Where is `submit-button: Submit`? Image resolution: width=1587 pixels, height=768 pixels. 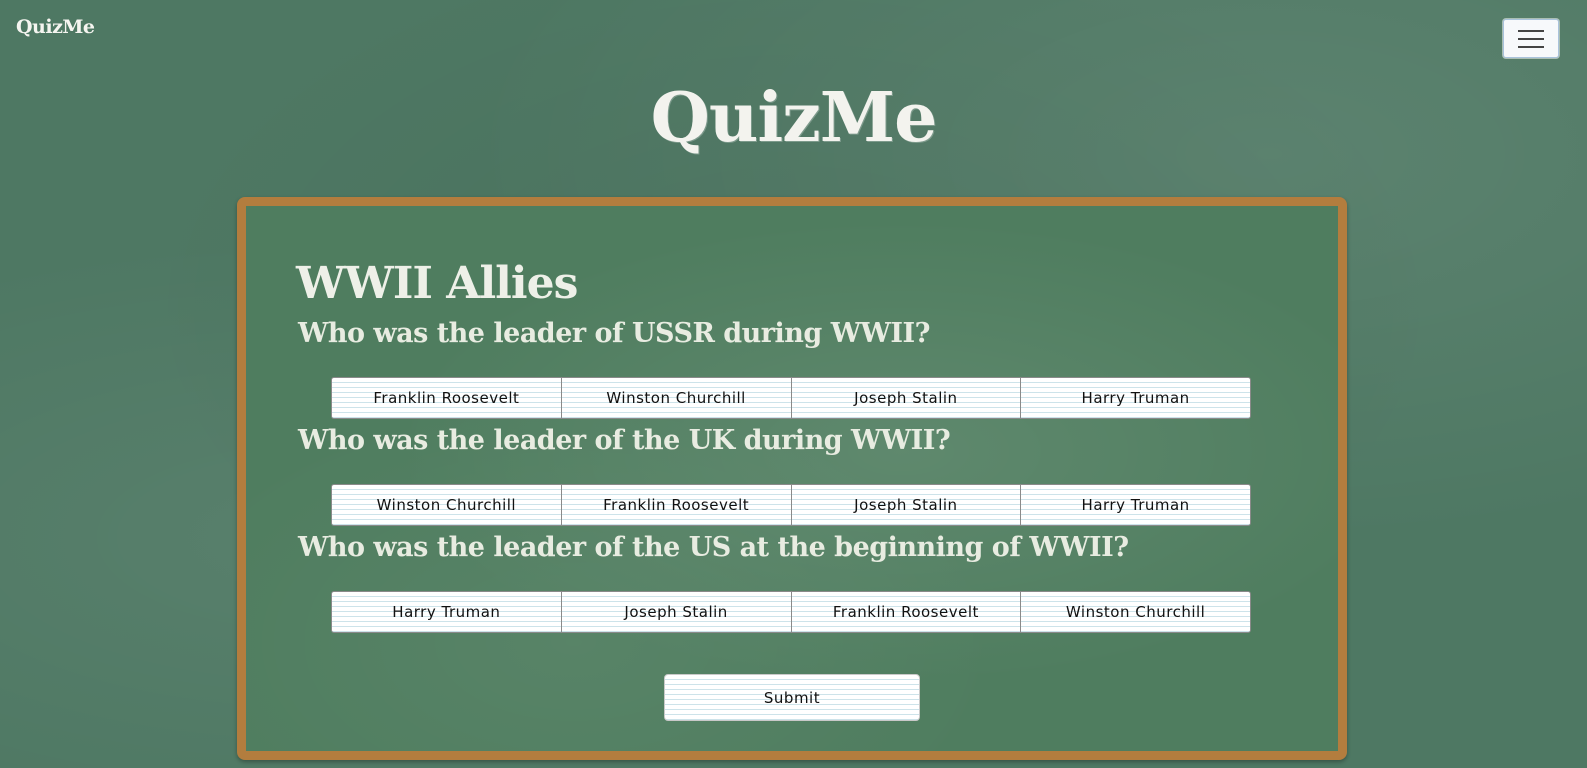 submit-button: Submit is located at coordinates (792, 697).